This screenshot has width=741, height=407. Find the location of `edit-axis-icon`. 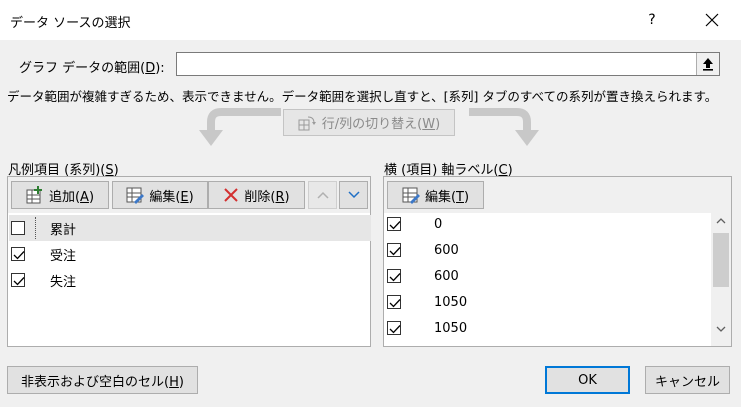

edit-axis-icon is located at coordinates (411, 195).